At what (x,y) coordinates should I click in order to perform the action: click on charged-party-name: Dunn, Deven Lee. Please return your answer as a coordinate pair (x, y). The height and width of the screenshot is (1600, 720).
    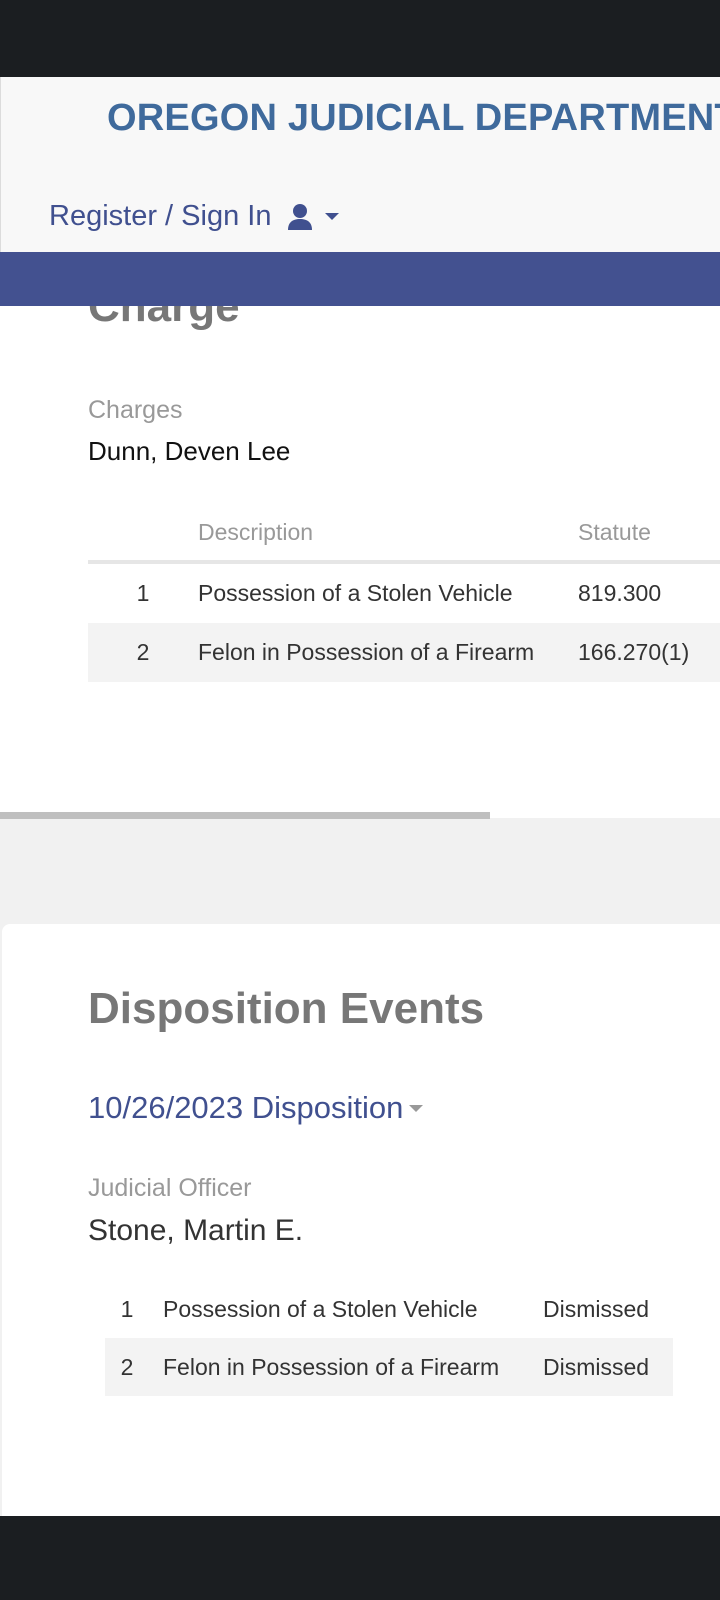
    Looking at the image, I should click on (189, 451).